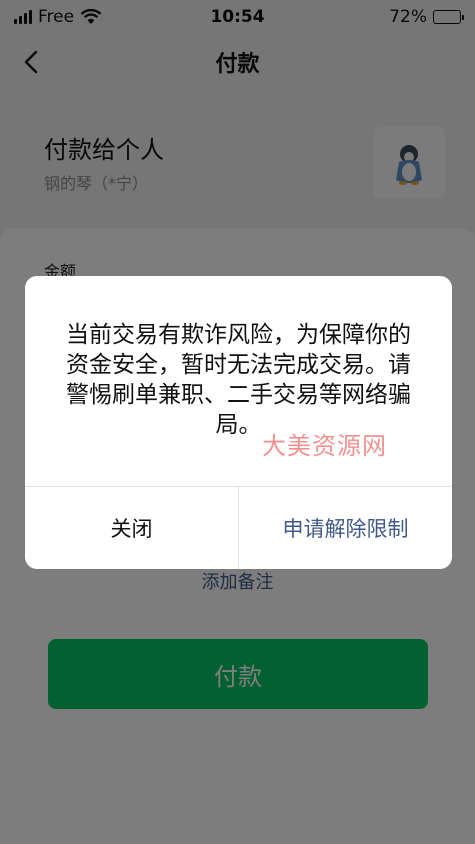 The width and height of the screenshot is (475, 844). Describe the element at coordinates (131, 528) in the screenshot. I see `close-button: 关闭` at that location.